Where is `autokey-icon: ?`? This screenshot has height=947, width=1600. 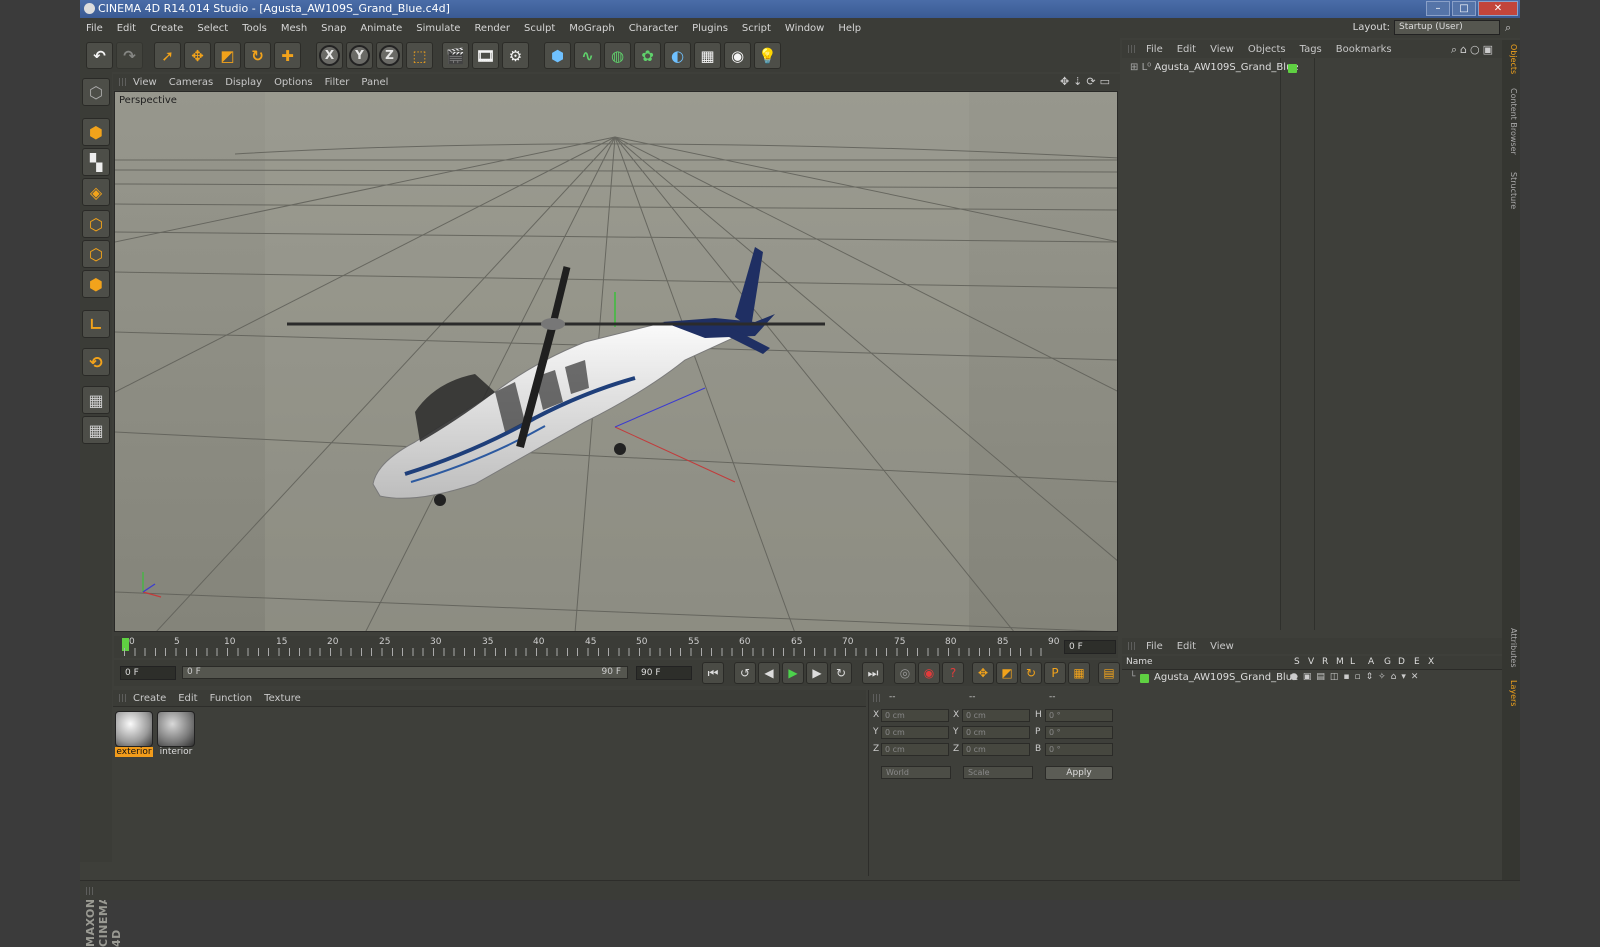
autokey-icon: ? is located at coordinates (953, 673).